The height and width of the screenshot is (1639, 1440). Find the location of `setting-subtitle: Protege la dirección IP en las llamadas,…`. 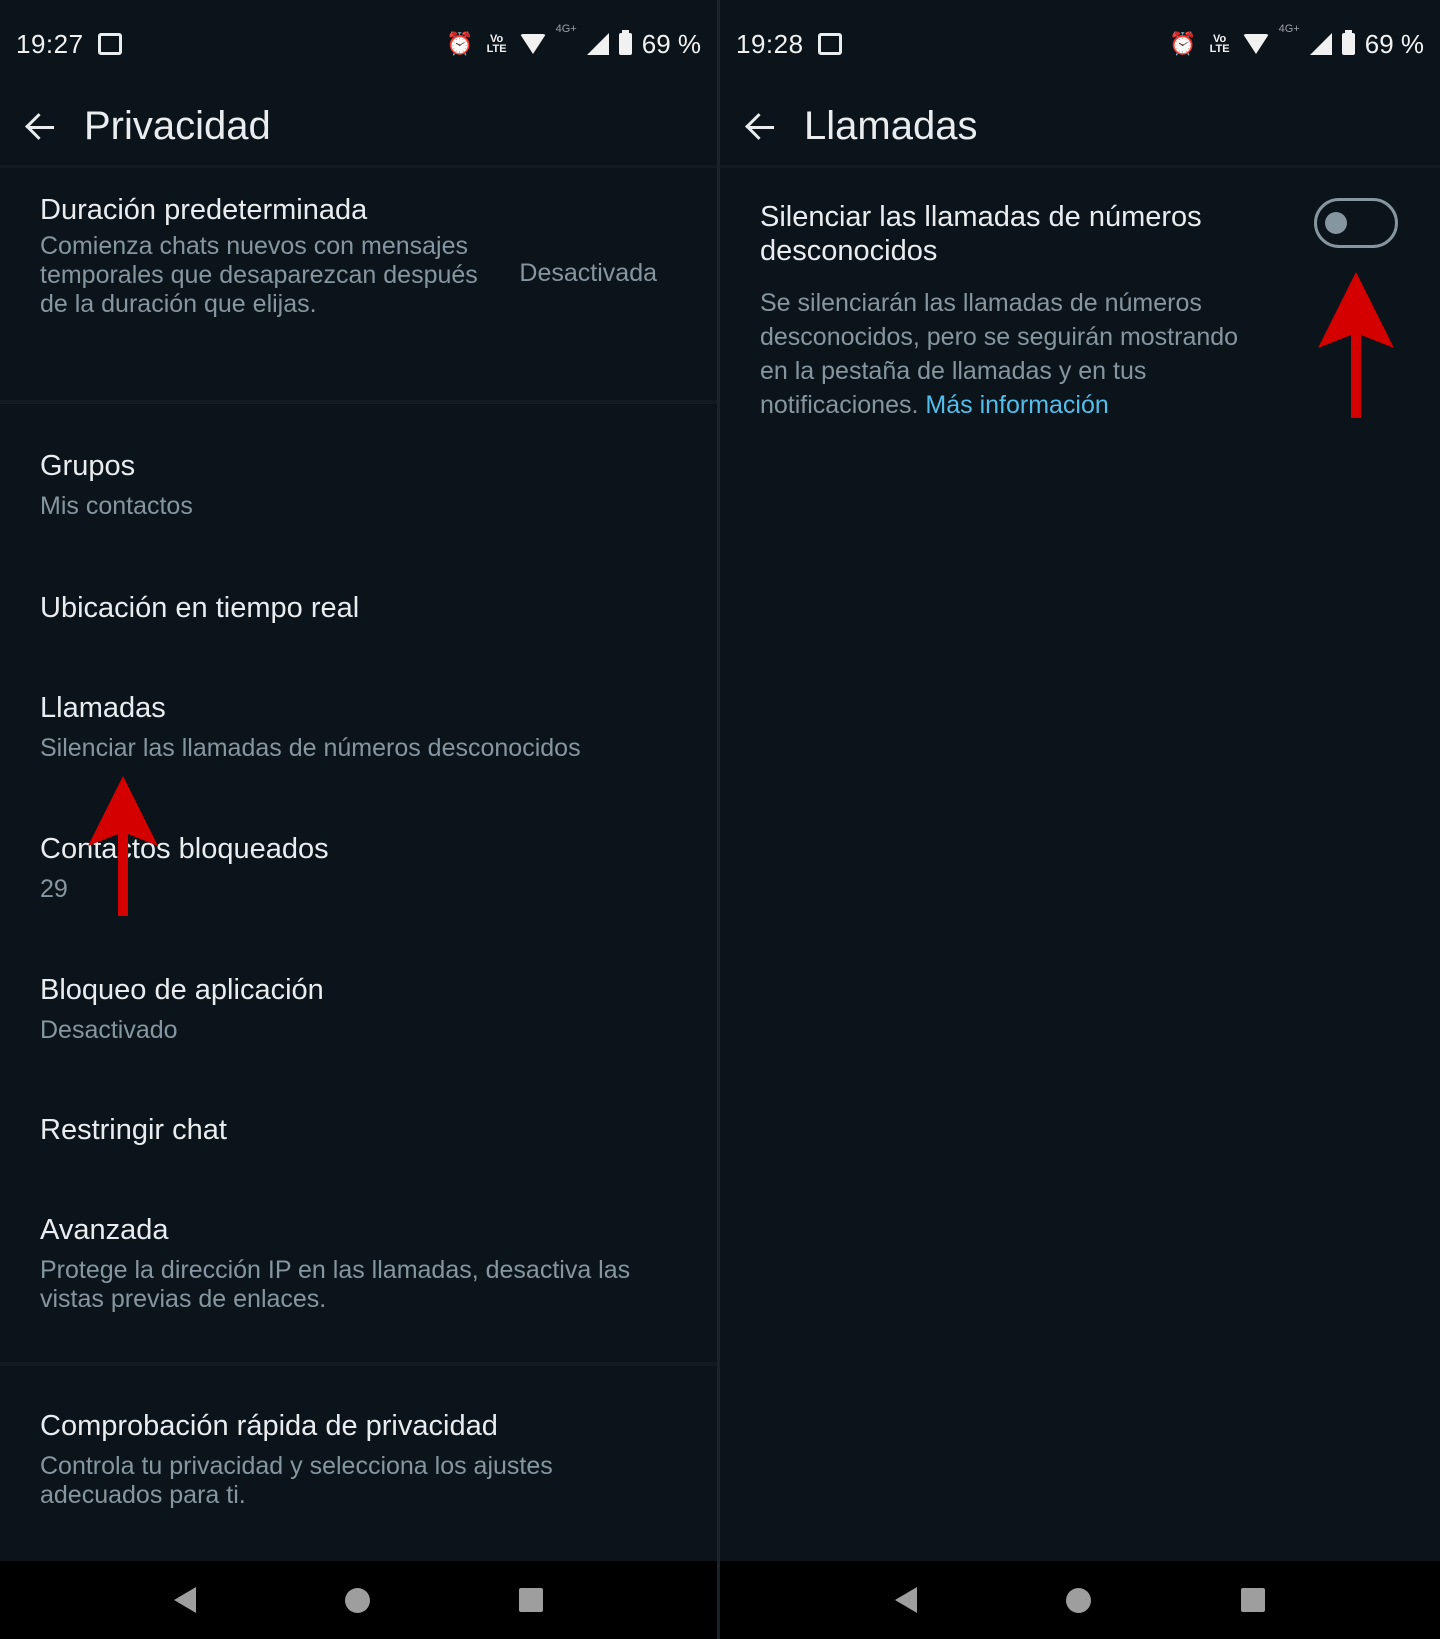

setting-subtitle: Protege la dirección IP en las llamadas,… is located at coordinates (335, 1284).